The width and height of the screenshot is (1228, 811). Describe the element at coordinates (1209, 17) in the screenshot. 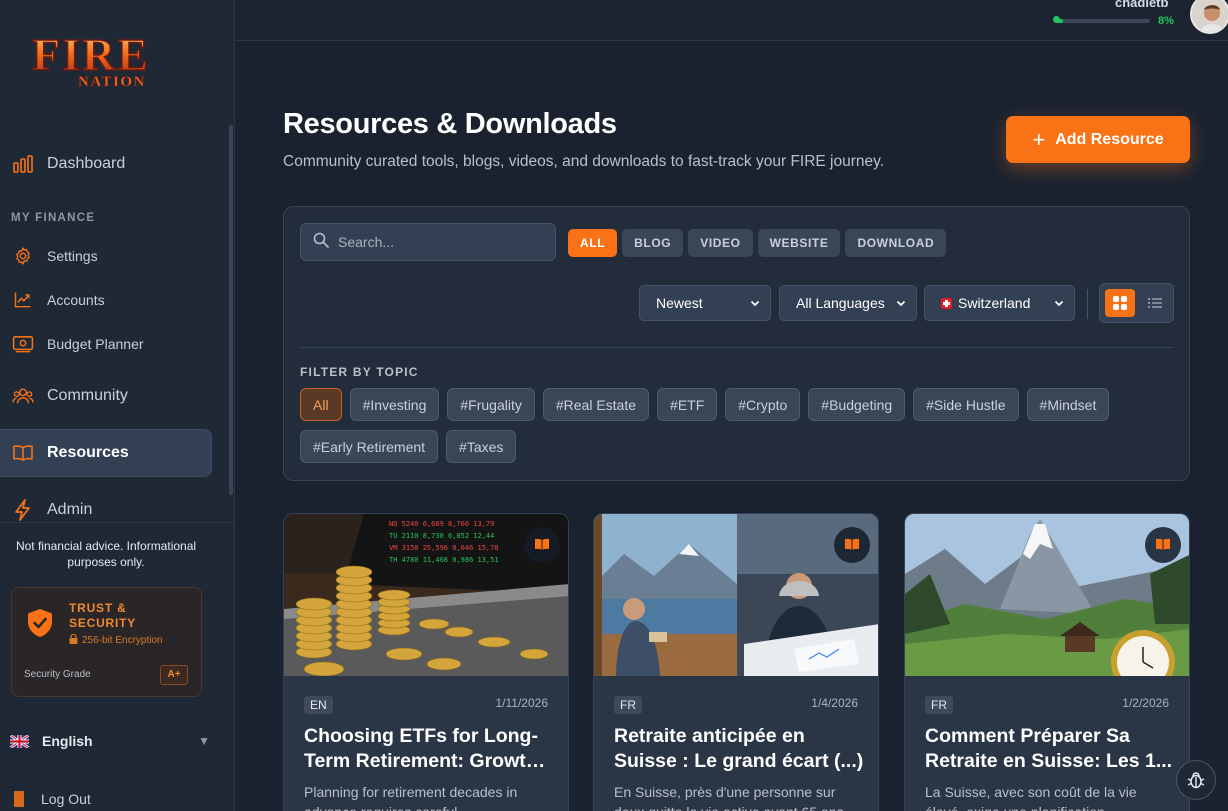

I see `avatar` at that location.